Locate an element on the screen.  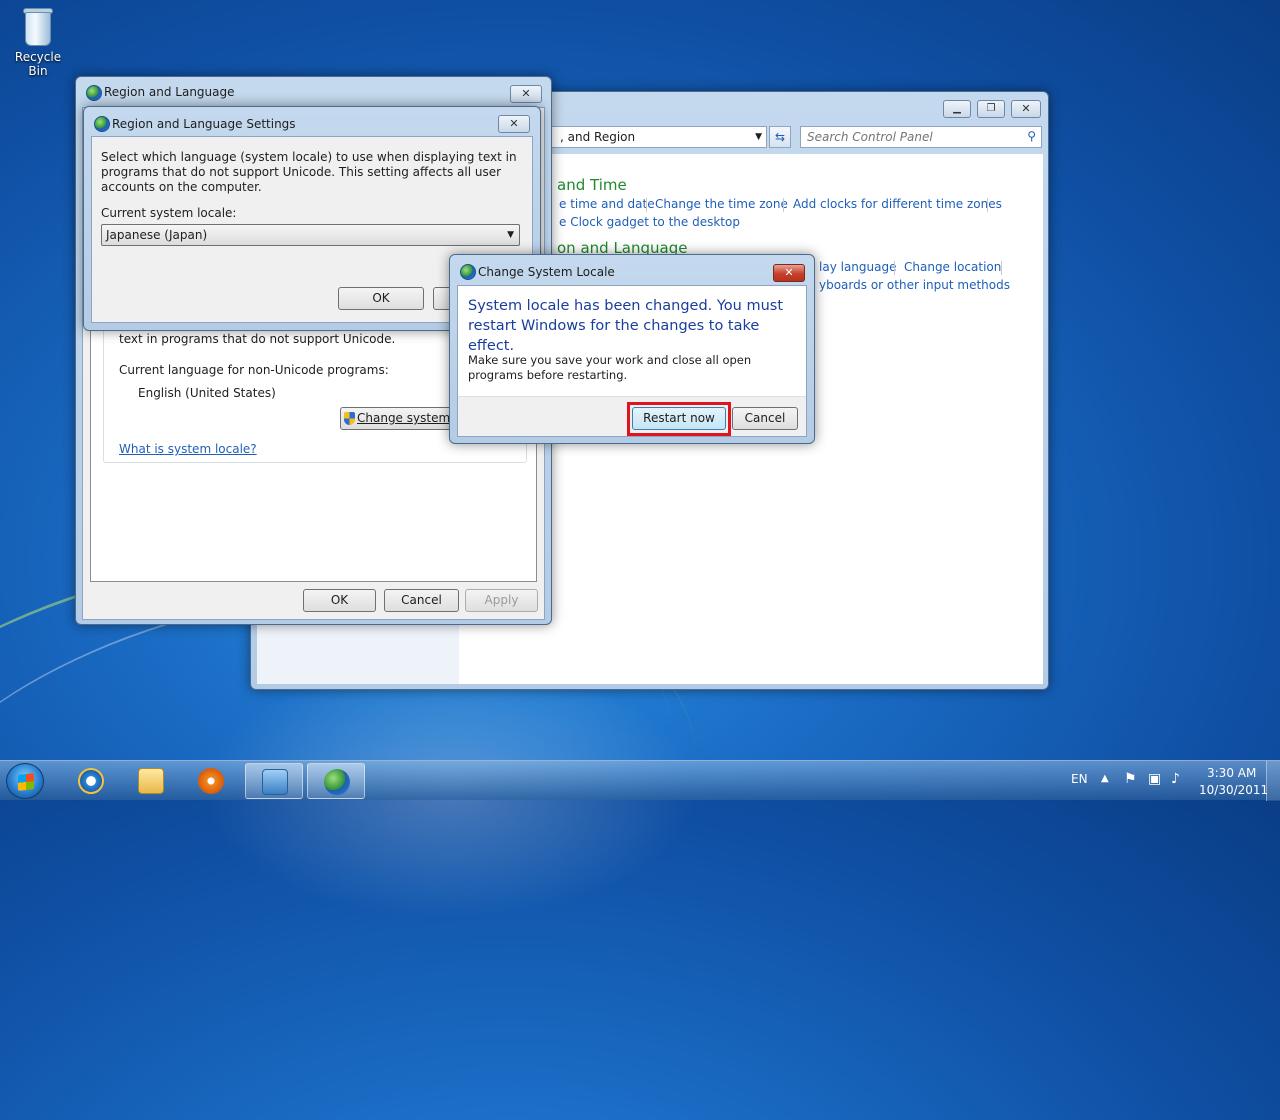
shield-icon is located at coordinates (349, 418).